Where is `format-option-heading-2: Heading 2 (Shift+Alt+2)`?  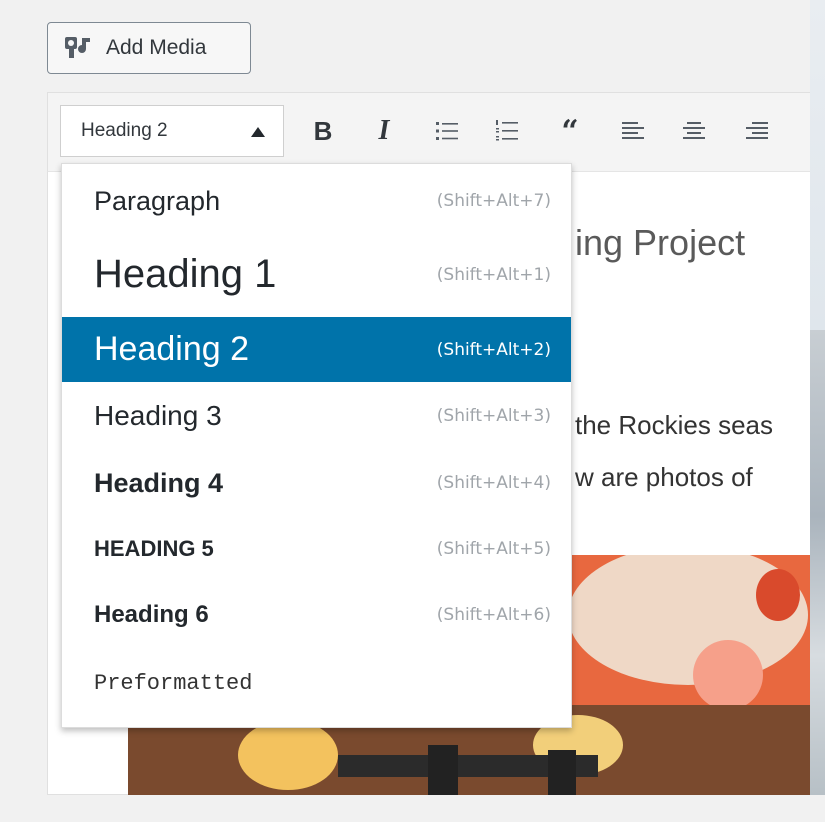
format-option-heading-2: Heading 2 (Shift+Alt+2) is located at coordinates (316, 349).